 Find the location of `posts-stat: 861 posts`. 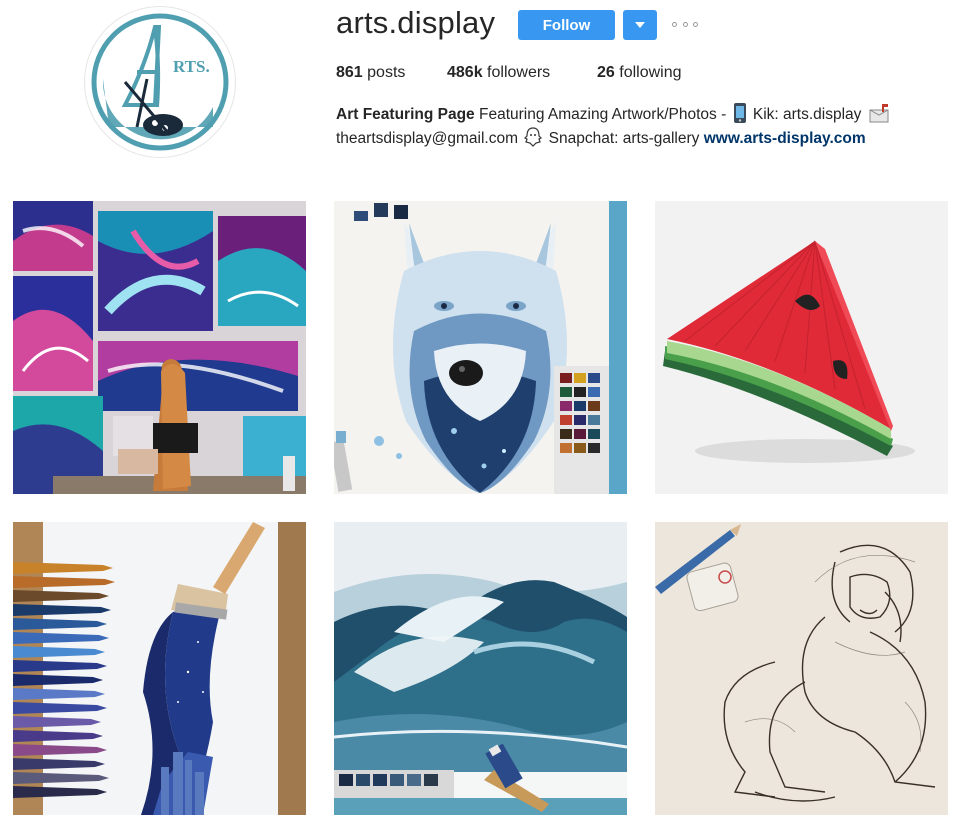

posts-stat: 861 posts is located at coordinates (370, 73).